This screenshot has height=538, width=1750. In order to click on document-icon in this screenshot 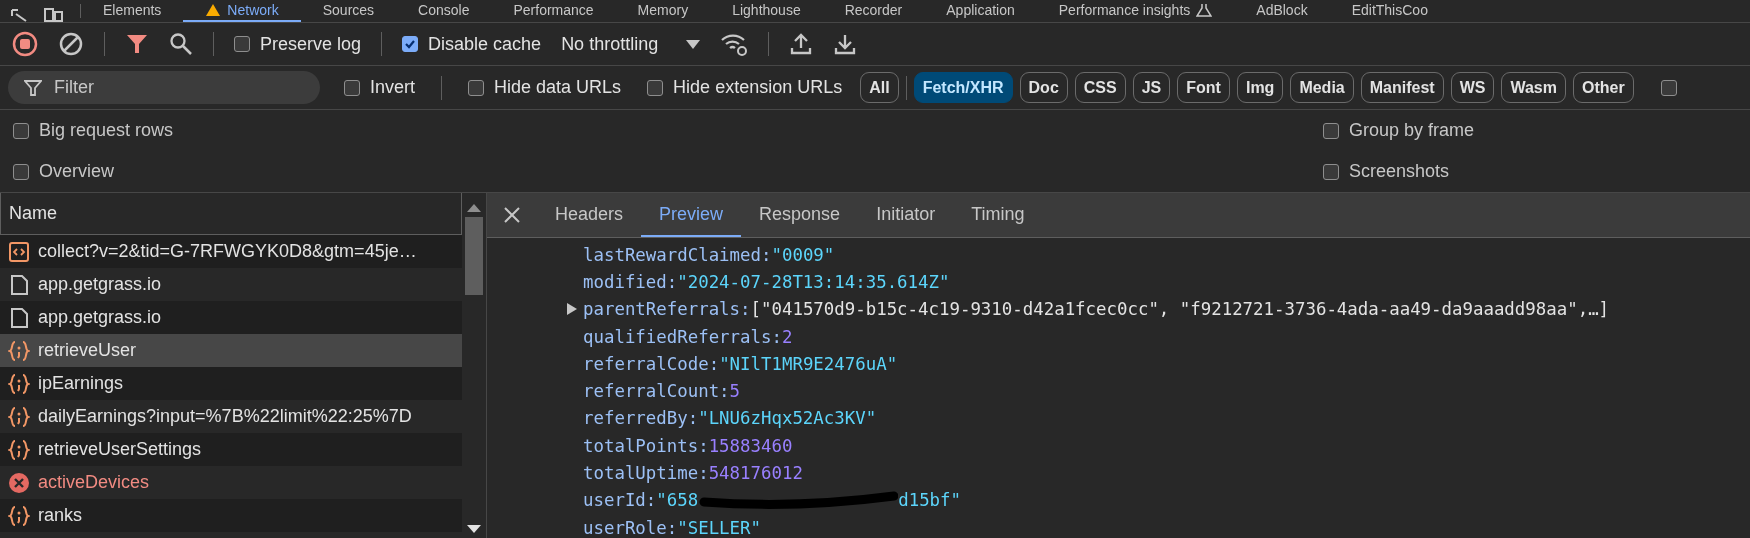, I will do `click(19, 284)`.